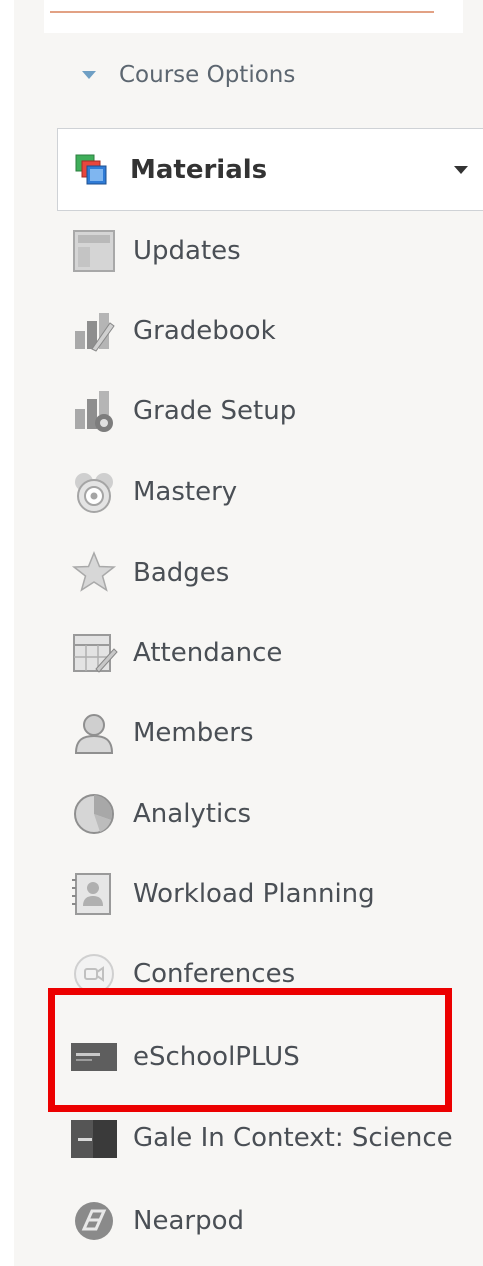  I want to click on caret-down-icon, so click(461, 170).